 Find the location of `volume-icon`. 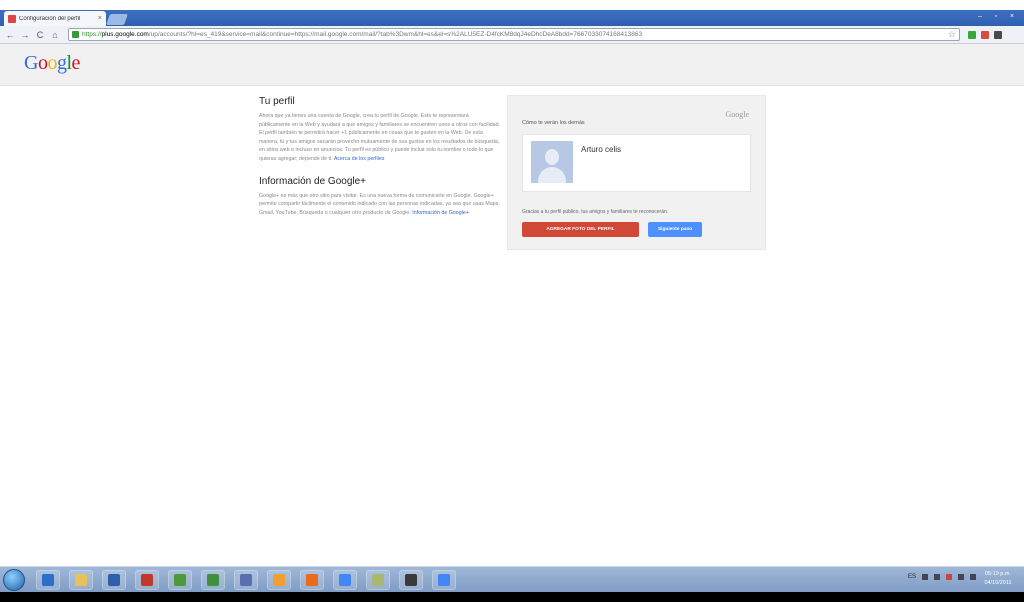

volume-icon is located at coordinates (973, 577).